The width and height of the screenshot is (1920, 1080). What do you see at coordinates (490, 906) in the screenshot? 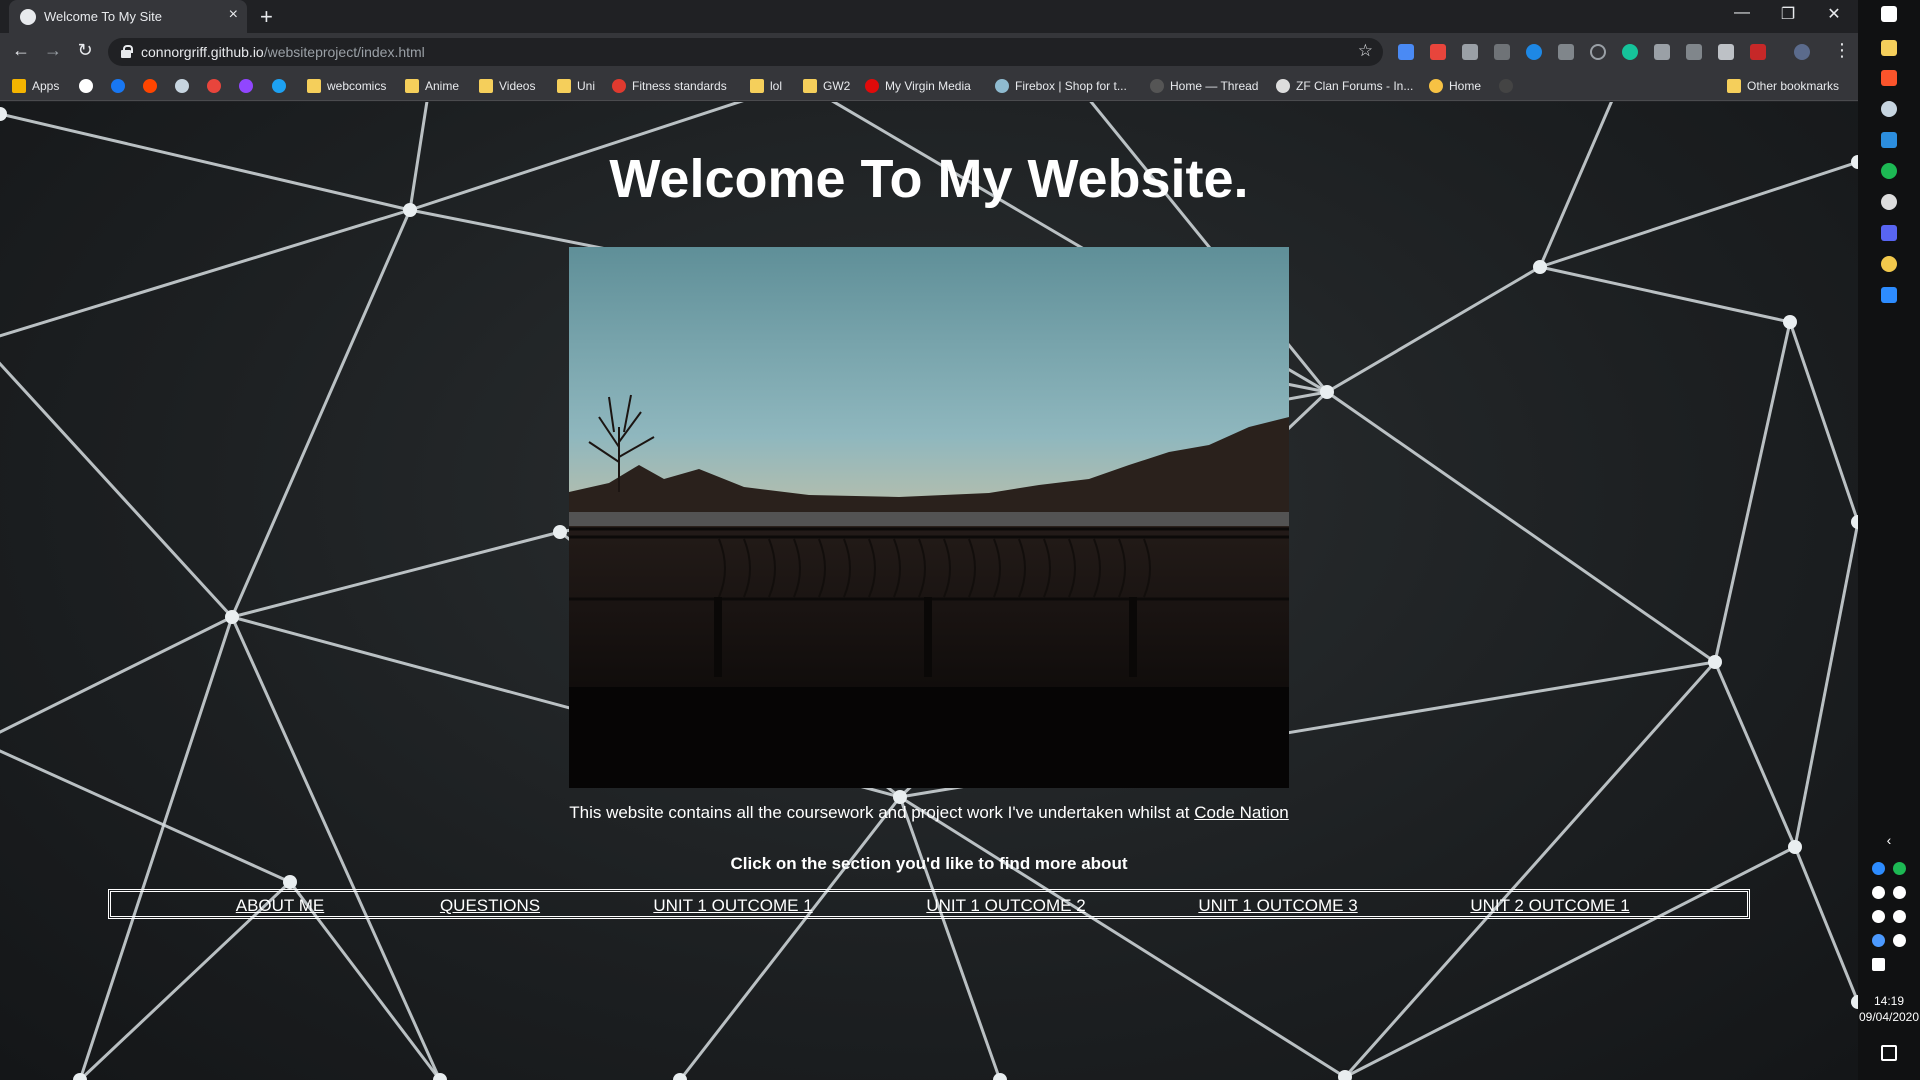
I see `nav-questions: QUESTIONS` at bounding box center [490, 906].